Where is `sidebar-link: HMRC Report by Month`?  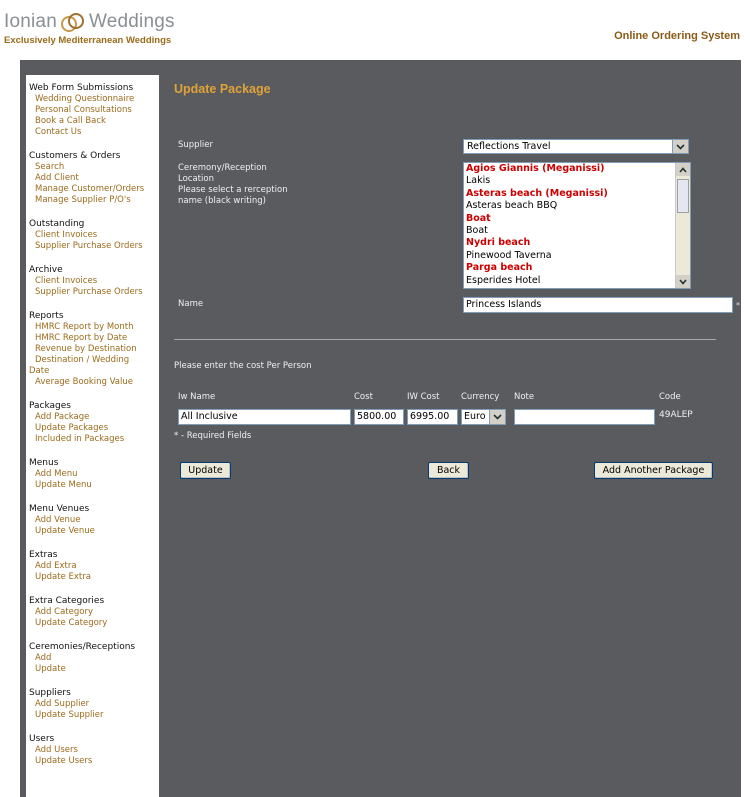
sidebar-link: HMRC Report by Month is located at coordinates (94, 327).